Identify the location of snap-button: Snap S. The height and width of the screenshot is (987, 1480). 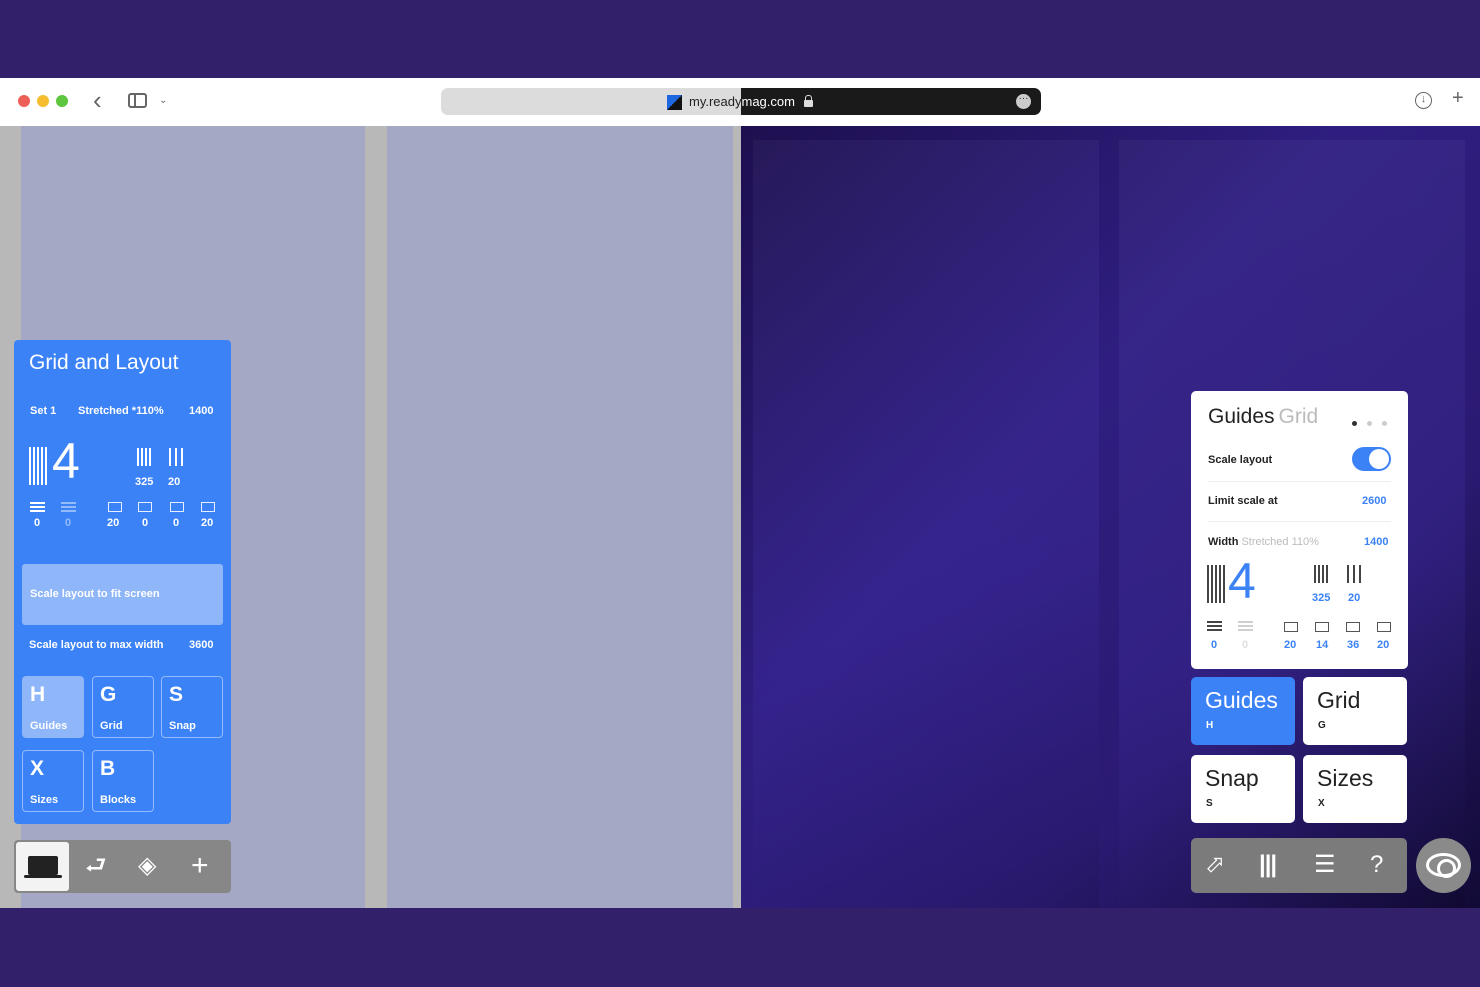
(1243, 789).